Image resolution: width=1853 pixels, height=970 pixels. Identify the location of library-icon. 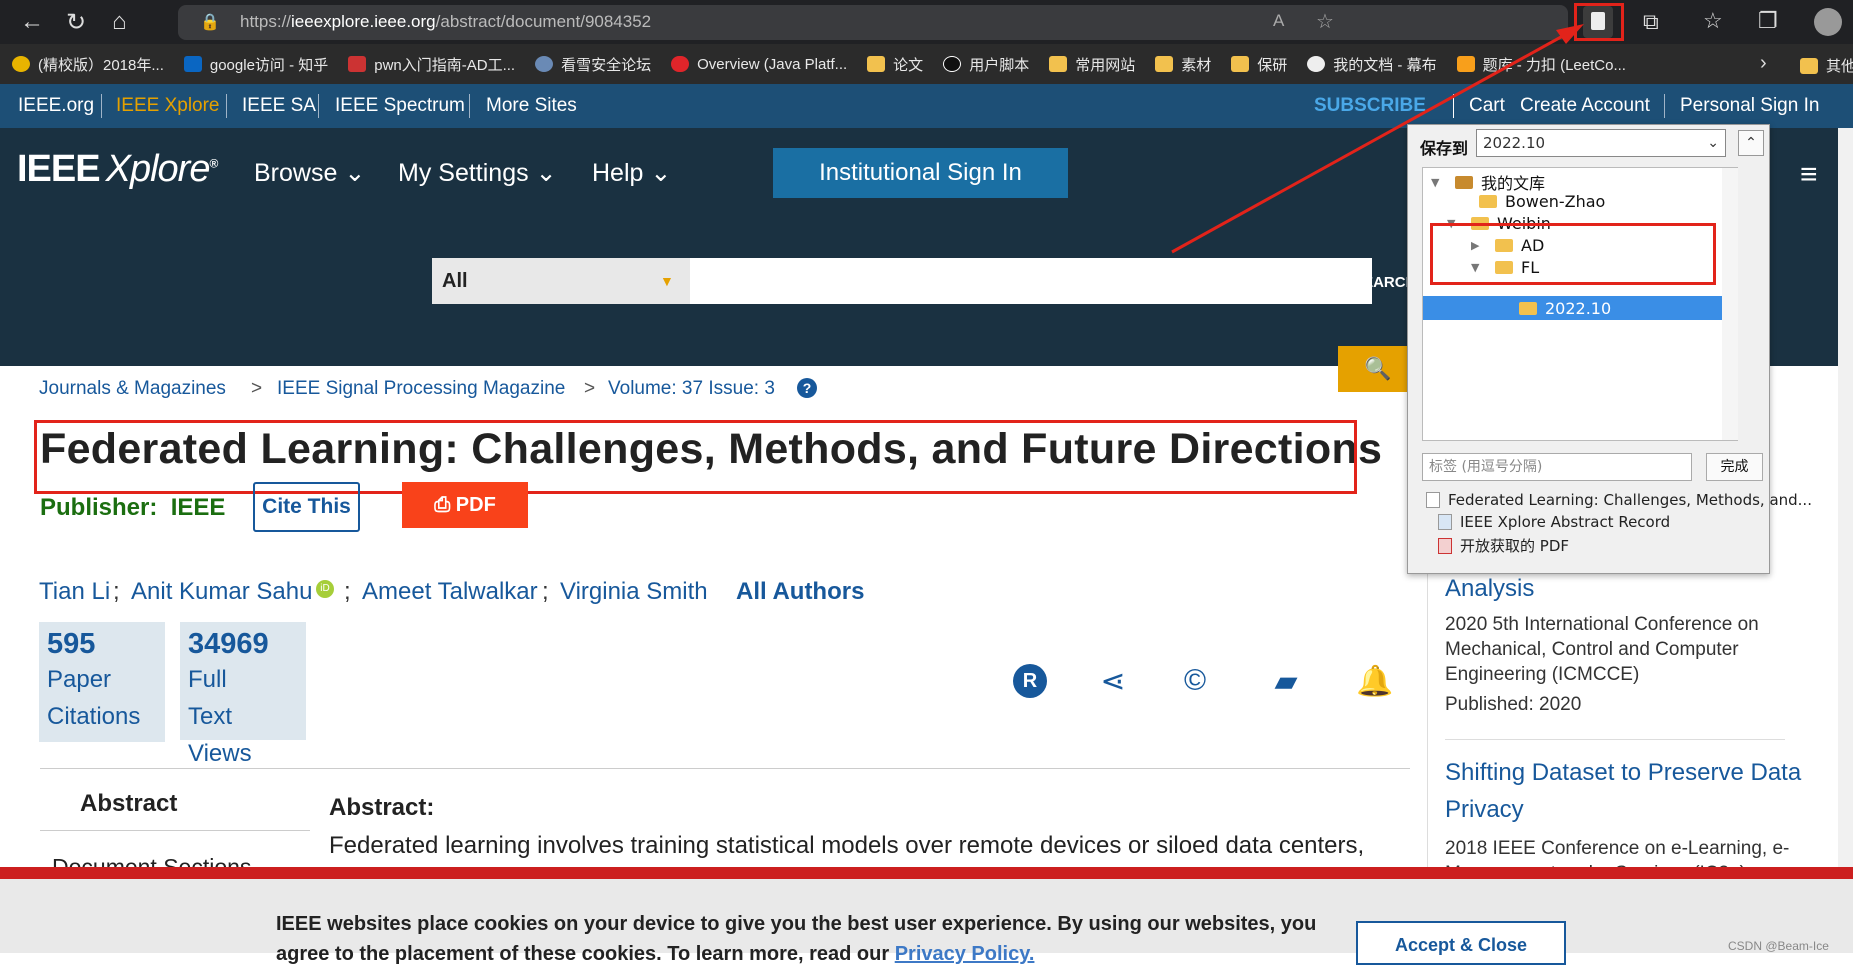
(1464, 182).